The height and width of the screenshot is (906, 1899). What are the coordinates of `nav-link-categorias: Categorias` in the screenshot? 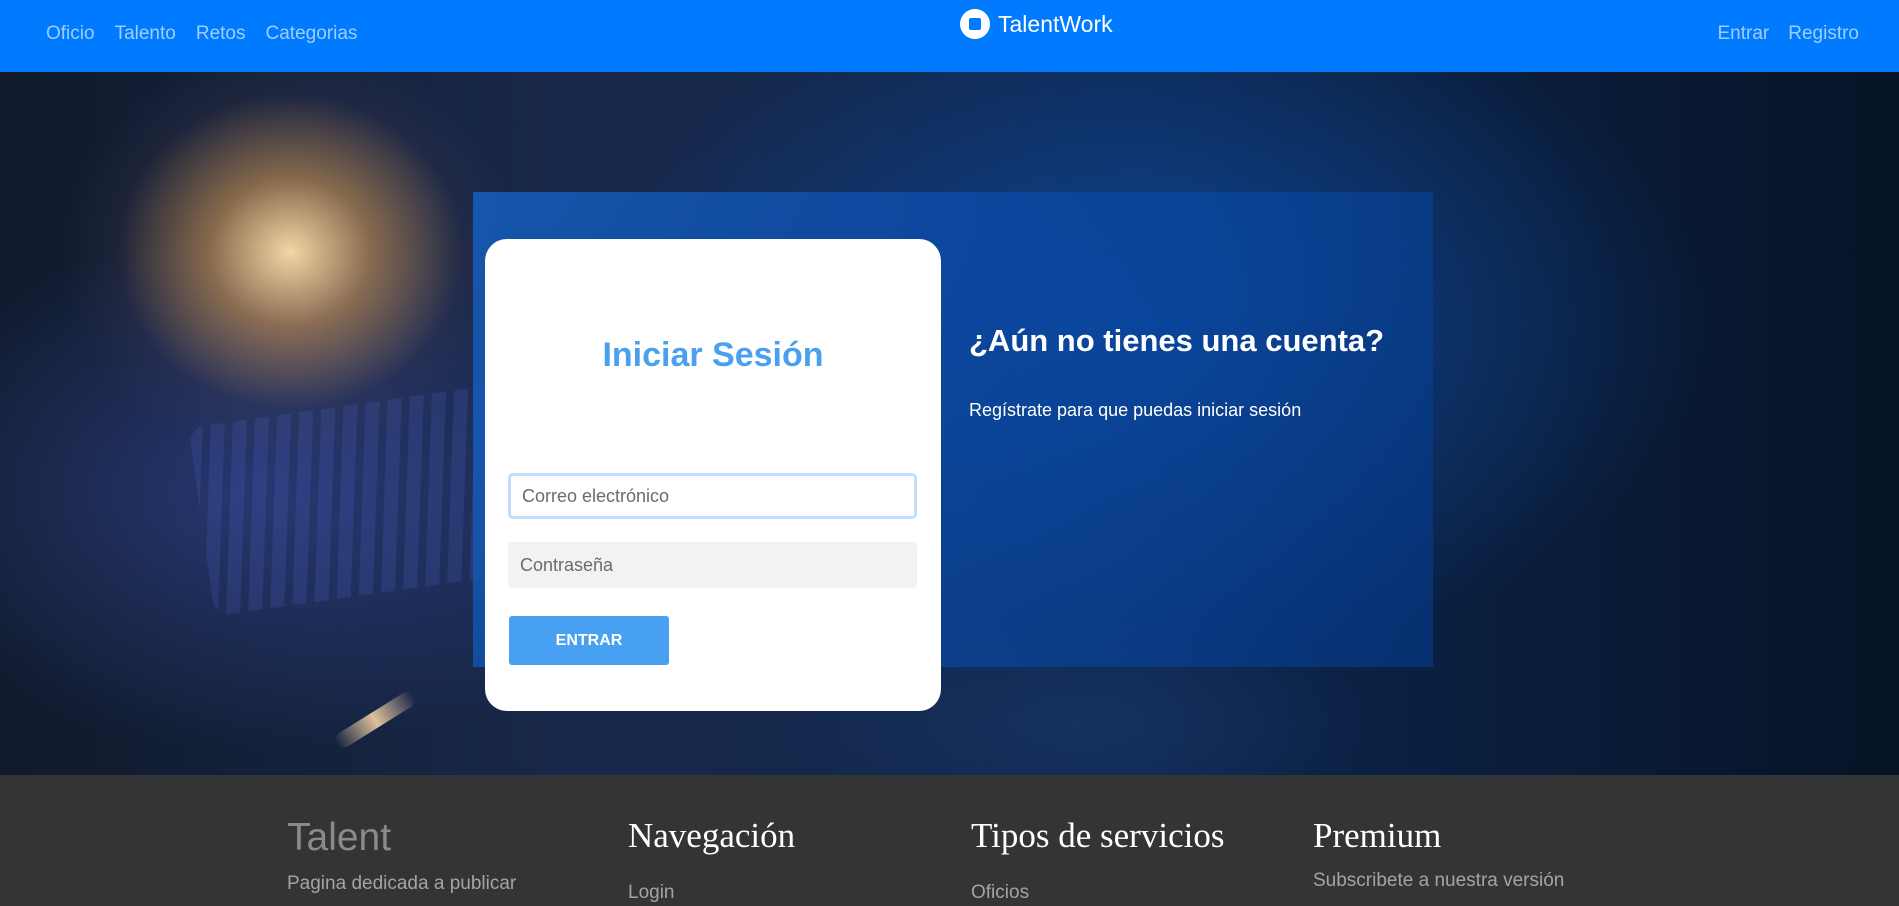 It's located at (312, 34).